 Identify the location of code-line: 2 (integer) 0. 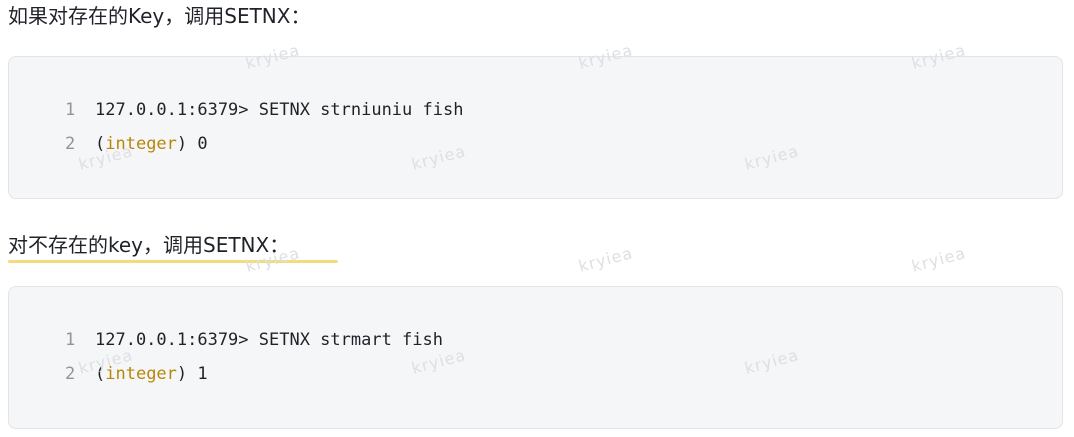
(264, 144).